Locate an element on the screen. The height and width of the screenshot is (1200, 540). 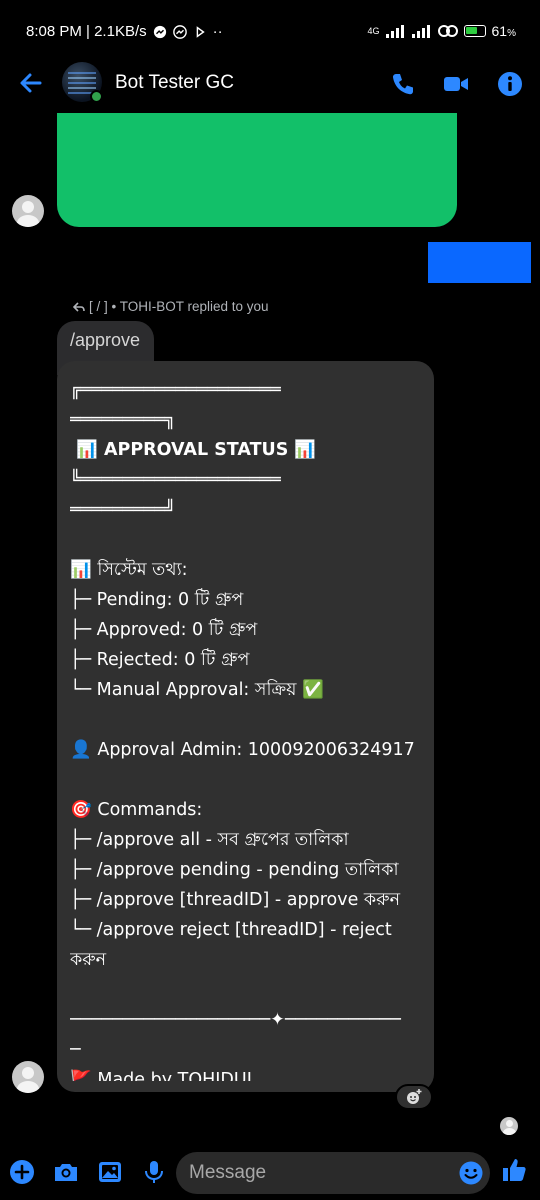
bot-message-line: ├─ /approve [threadID] - approve করুন is located at coordinates (235, 900).